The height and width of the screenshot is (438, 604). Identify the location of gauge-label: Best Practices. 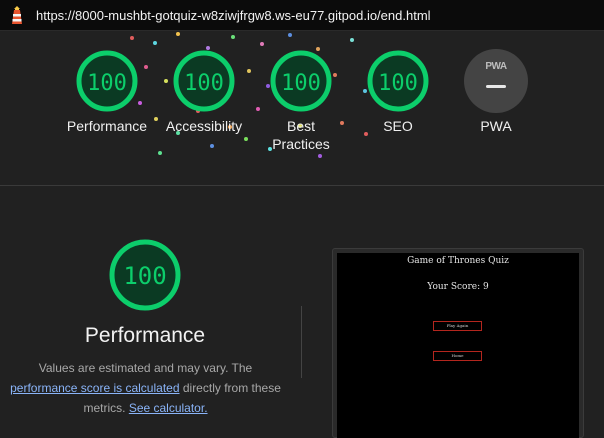
(301, 135).